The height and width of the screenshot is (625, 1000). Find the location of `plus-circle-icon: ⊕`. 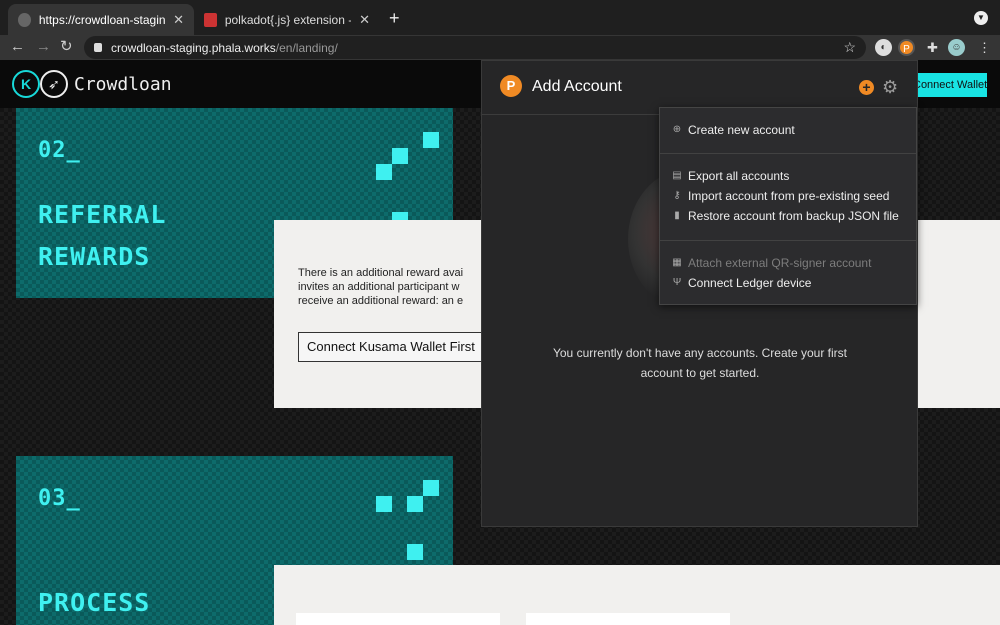

plus-circle-icon: ⊕ is located at coordinates (677, 129).